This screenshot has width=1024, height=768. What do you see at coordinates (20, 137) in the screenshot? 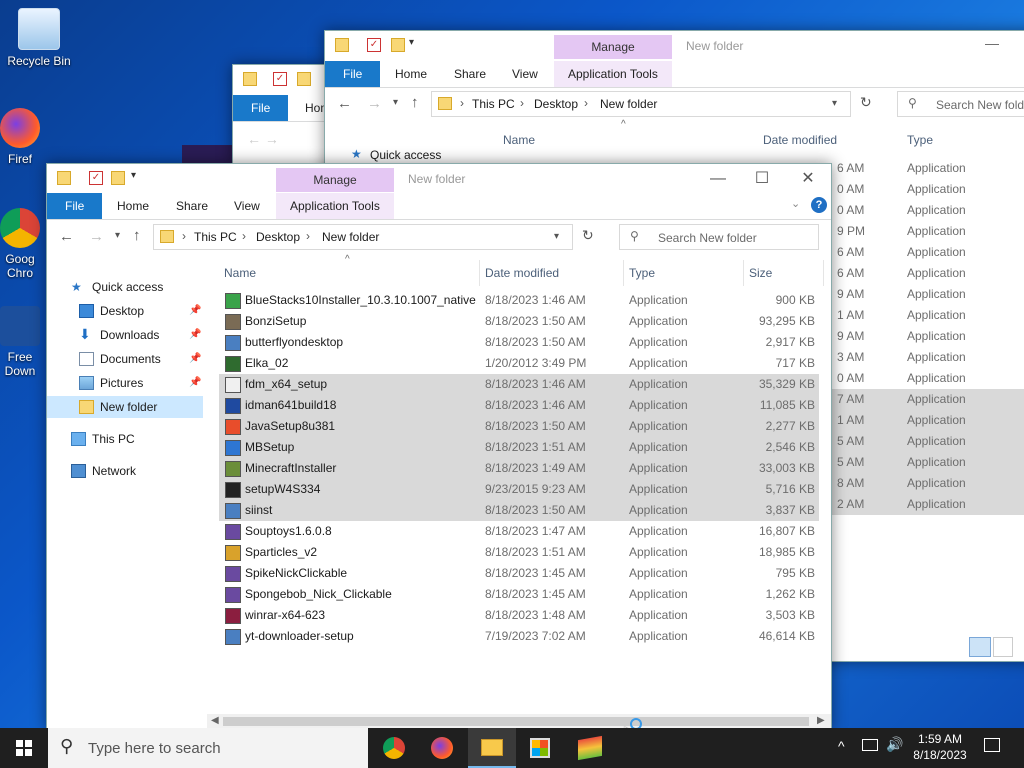
I see `desktop-icon-firefox: Firef` at bounding box center [20, 137].